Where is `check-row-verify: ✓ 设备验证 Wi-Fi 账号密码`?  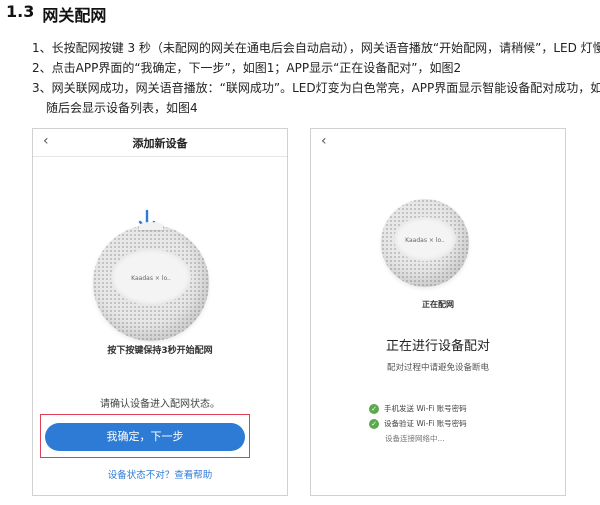
check-row-verify: ✓ 设备验证 Wi-Fi 账号密码 is located at coordinates (418, 423).